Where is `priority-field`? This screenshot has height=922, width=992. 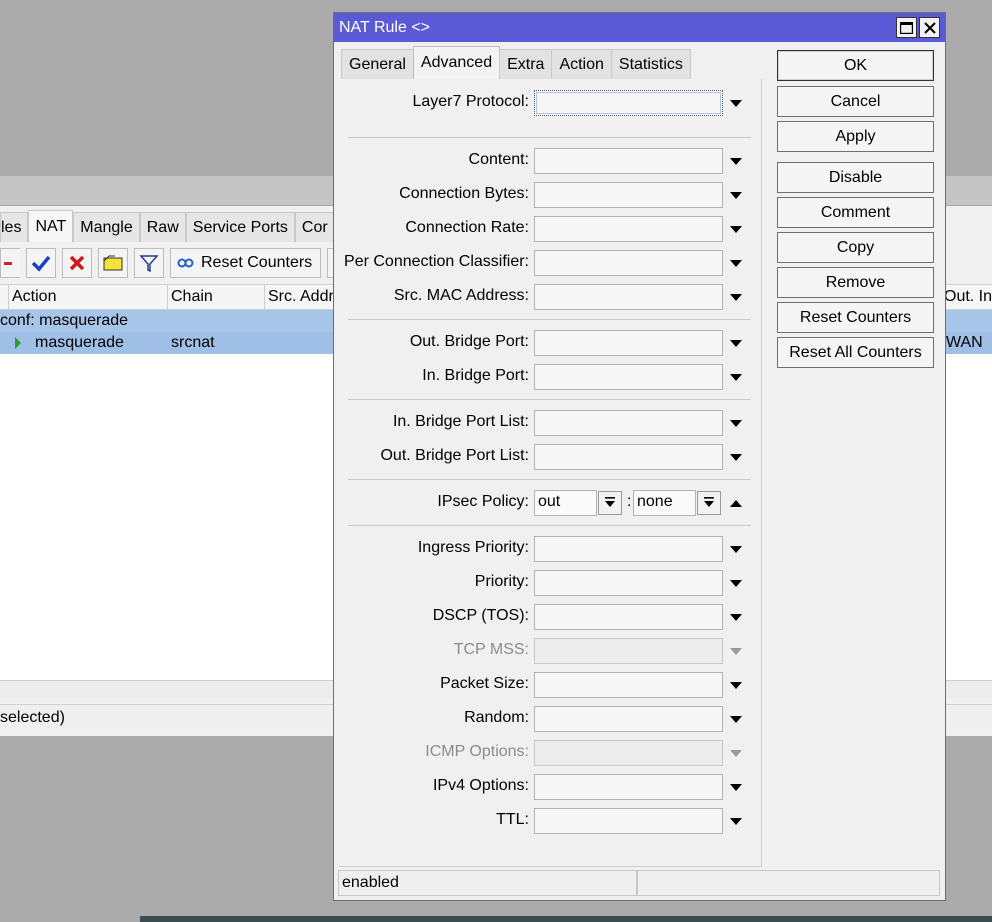
priority-field is located at coordinates (628, 583).